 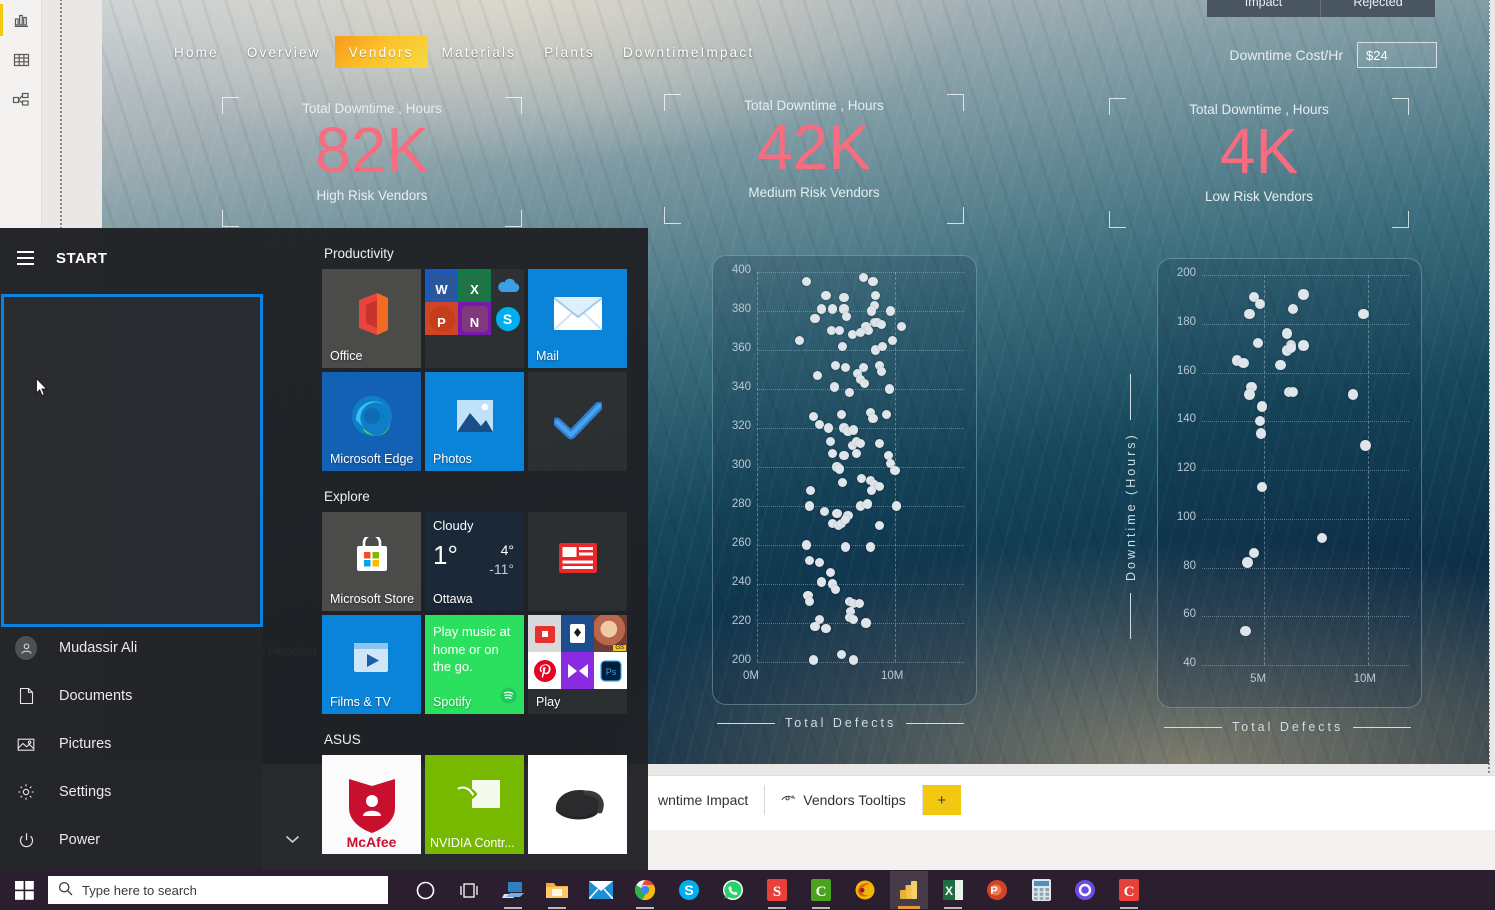 What do you see at coordinates (557, 890) in the screenshot?
I see `file-explorer-icon` at bounding box center [557, 890].